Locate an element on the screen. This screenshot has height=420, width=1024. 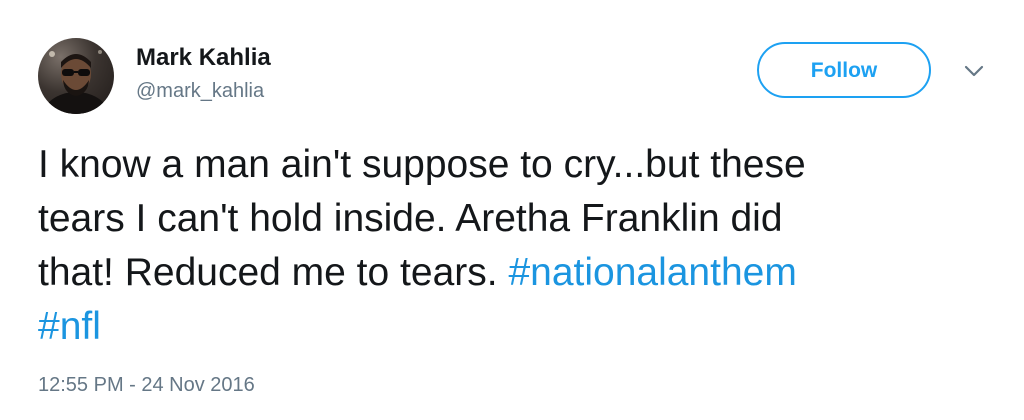
avatar-icon is located at coordinates (76, 82).